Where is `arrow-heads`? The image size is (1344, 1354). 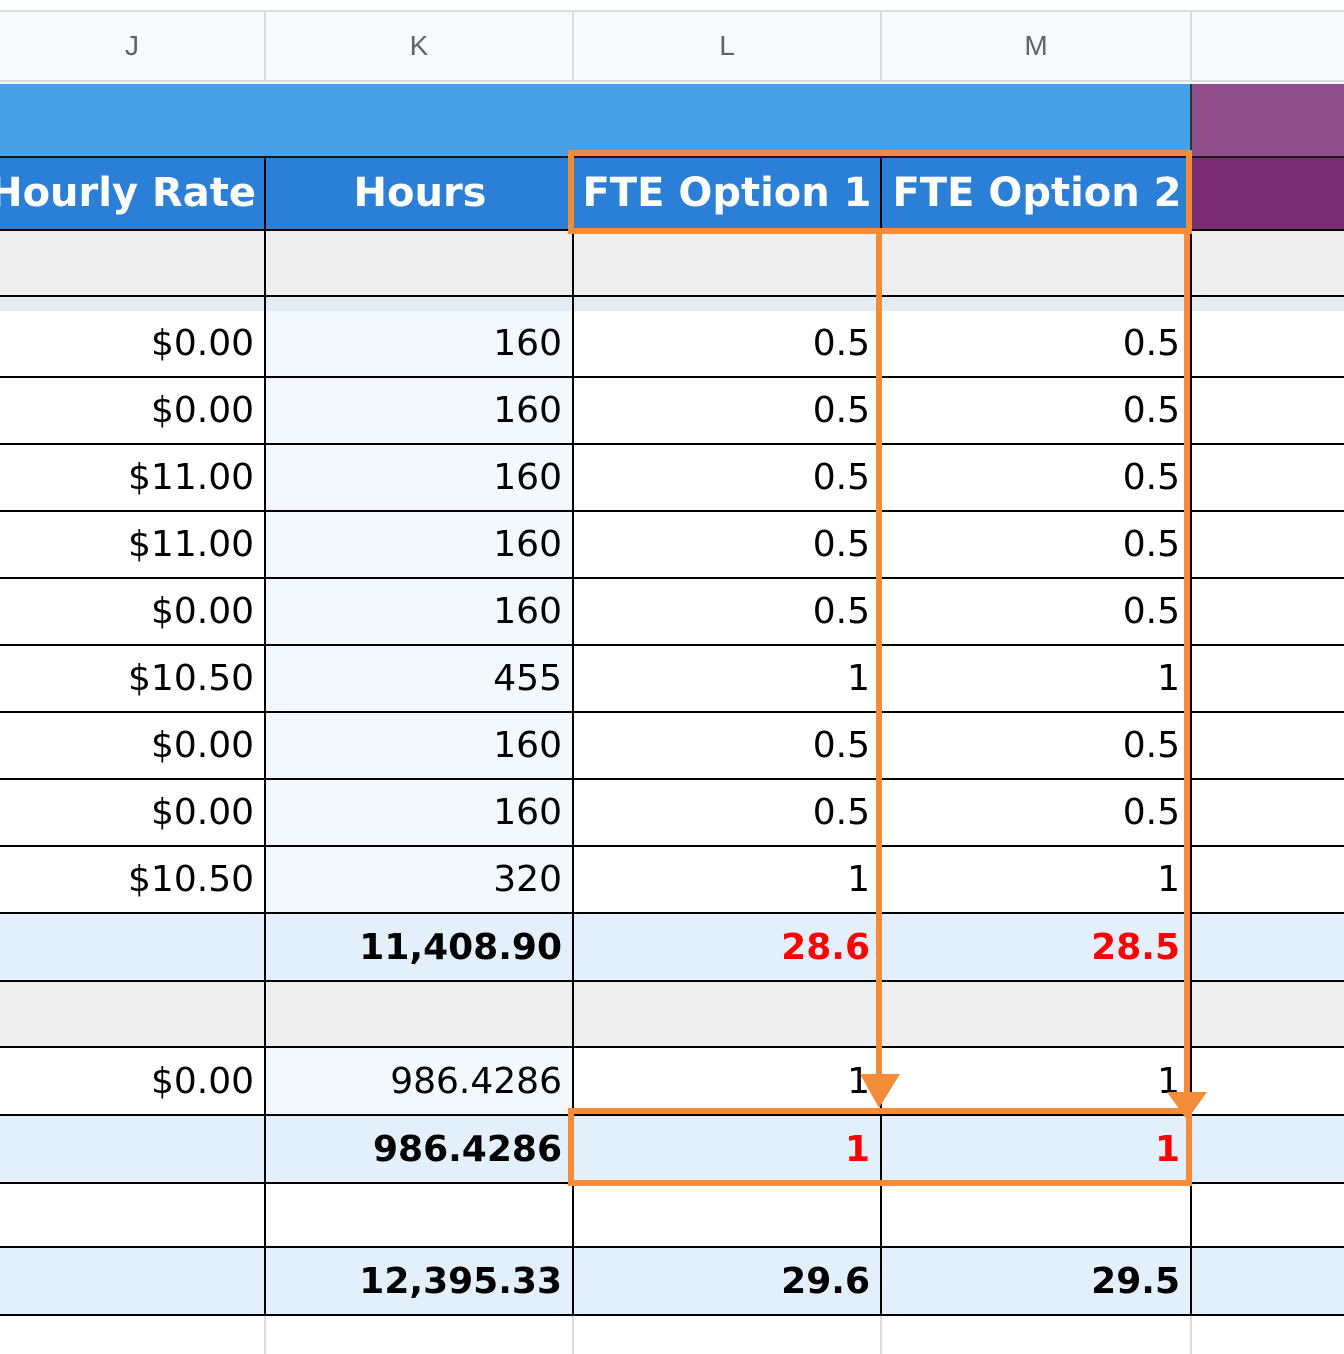 arrow-heads is located at coordinates (1033, 1097).